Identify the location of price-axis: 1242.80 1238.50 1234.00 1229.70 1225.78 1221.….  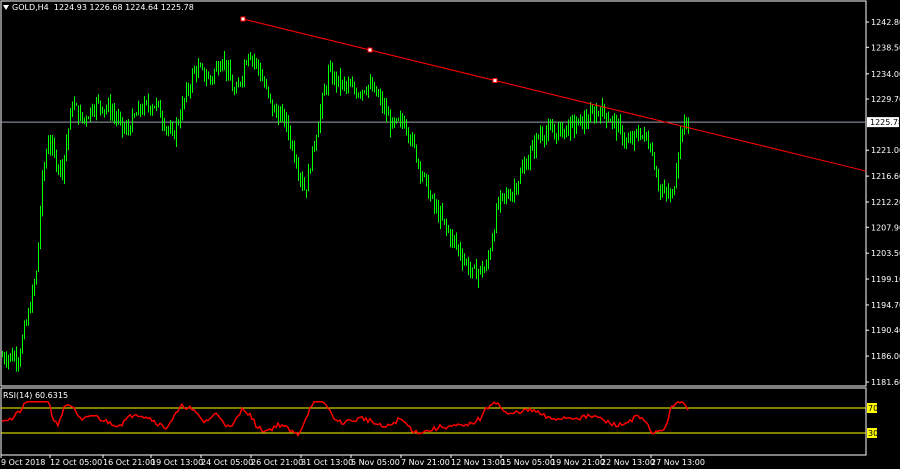
(883, 228).